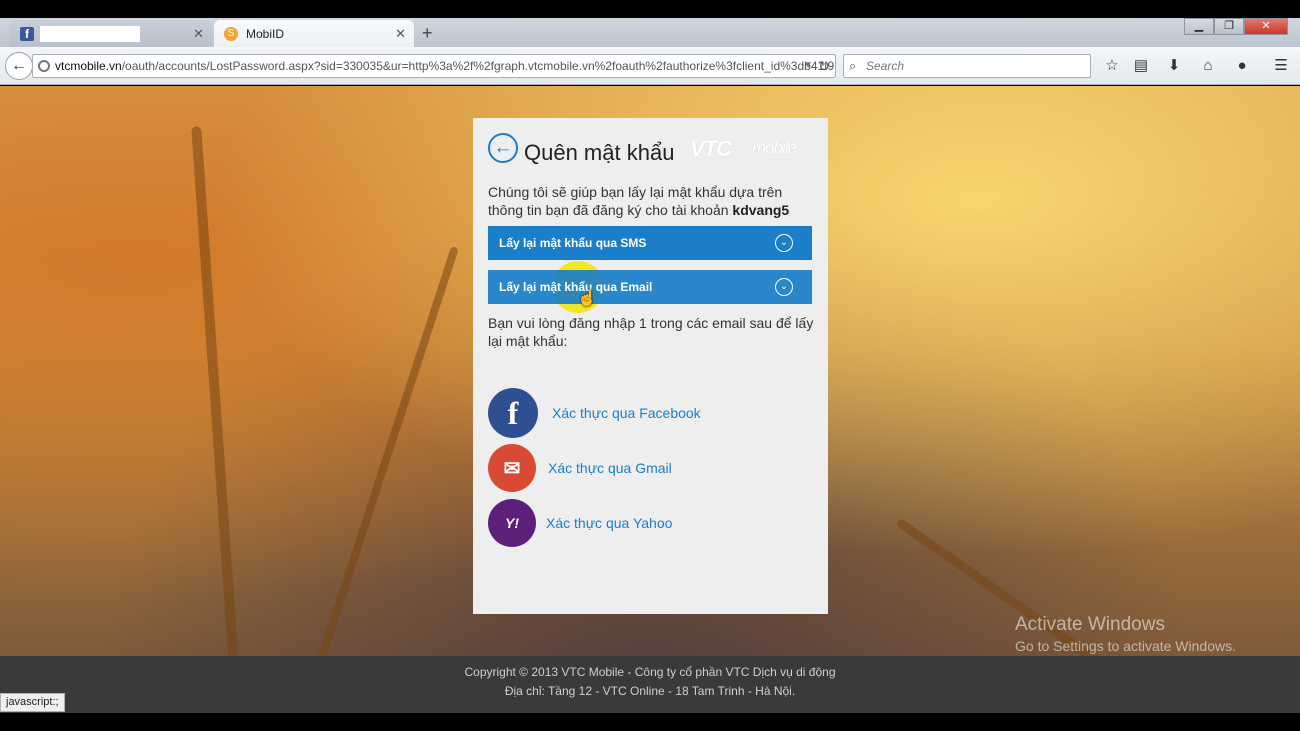 The image size is (1300, 731). I want to click on globe-icon, so click(44, 66).